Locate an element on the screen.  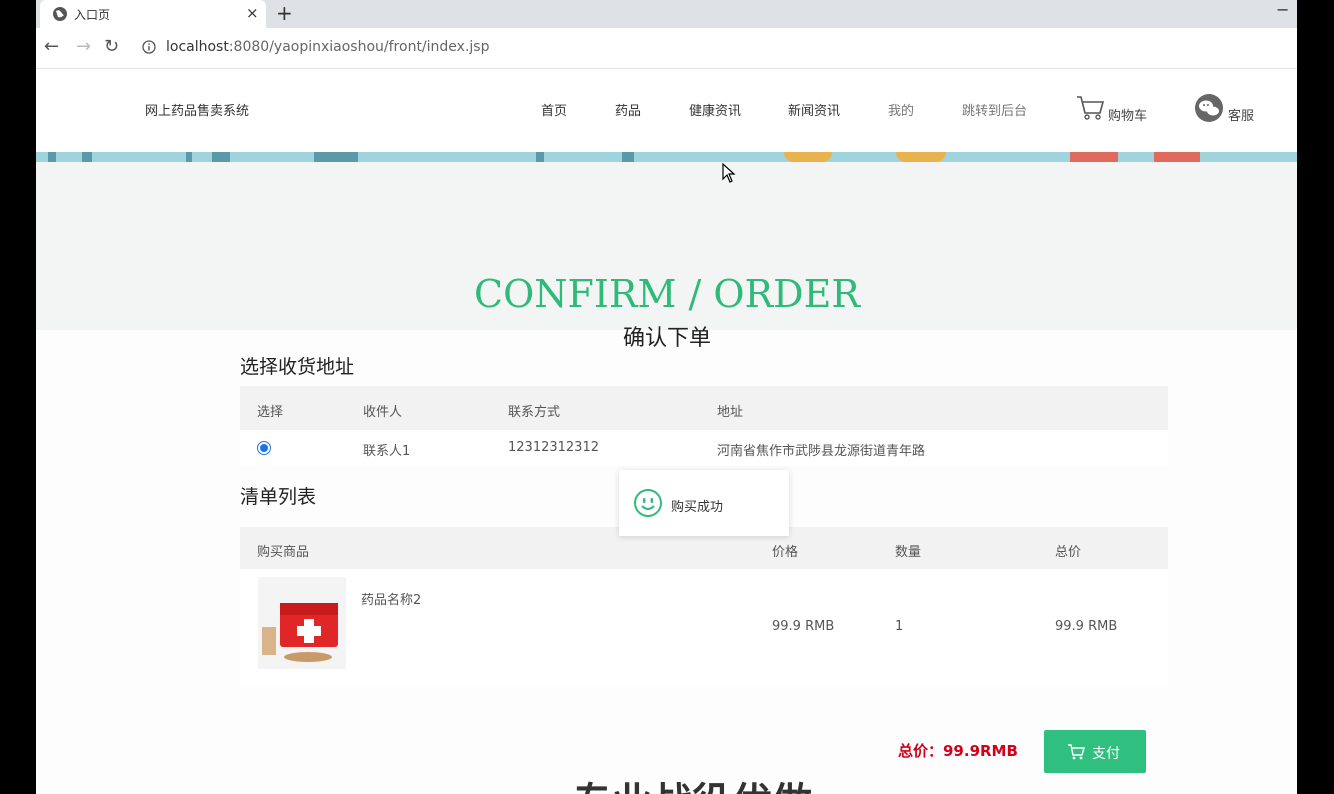
product-subtotal: 99.9 RMB is located at coordinates (1086, 626).